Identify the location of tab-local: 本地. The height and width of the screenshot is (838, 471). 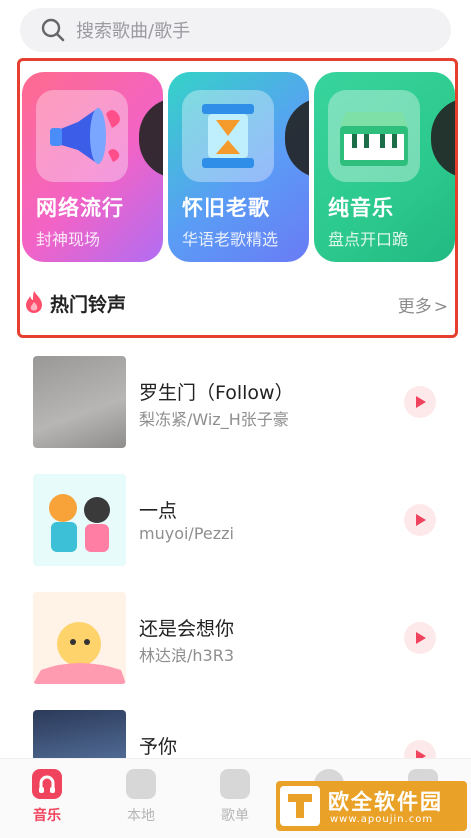
(141, 797).